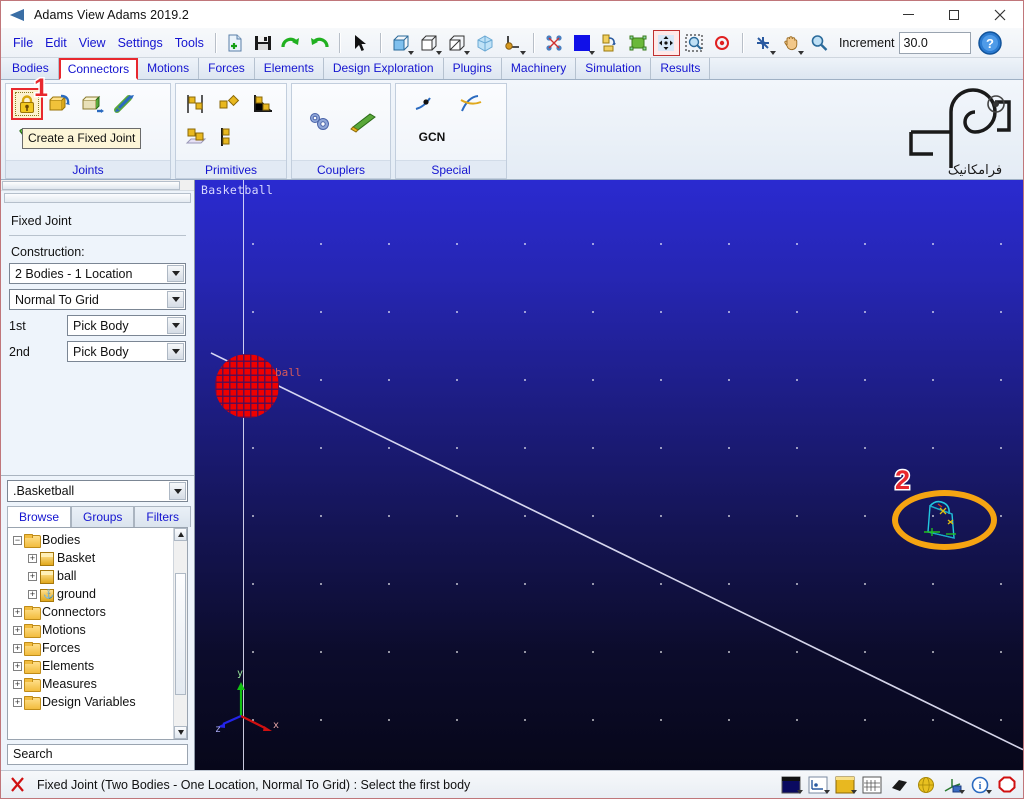 This screenshot has height=799, width=1024. I want to click on tree-scrollbar-thumb, so click(180, 633).